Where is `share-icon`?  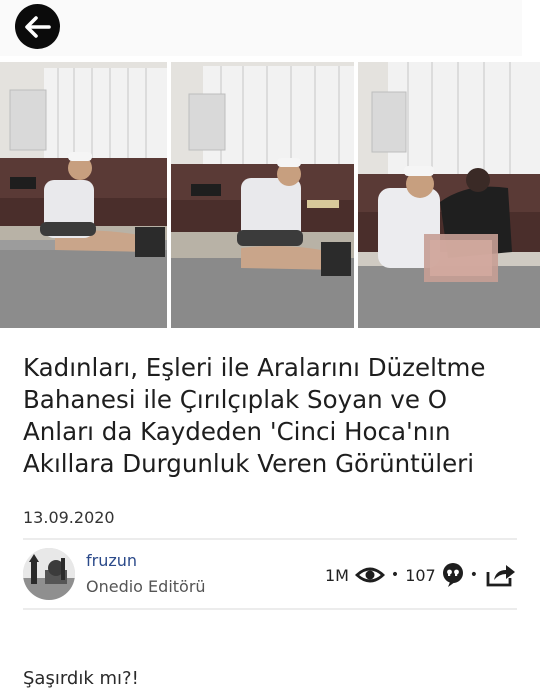
share-icon is located at coordinates (500, 575).